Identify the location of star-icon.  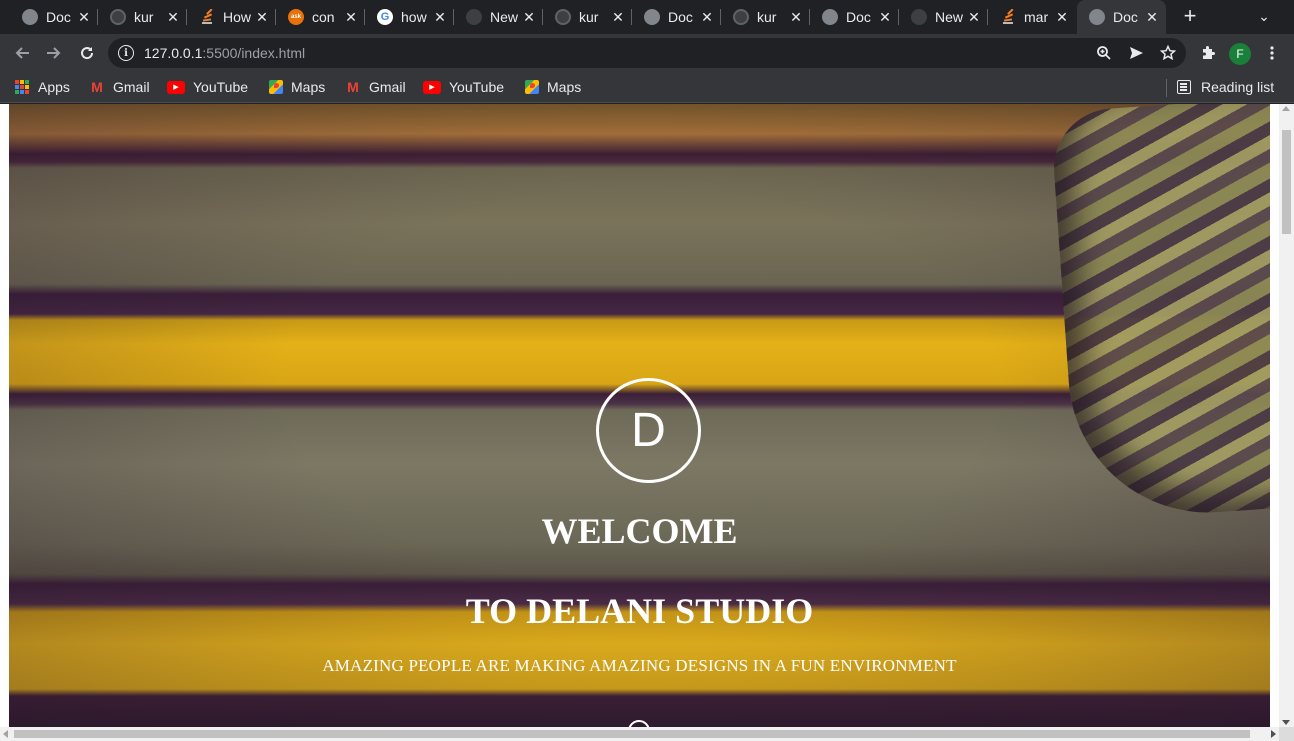
(1168, 53).